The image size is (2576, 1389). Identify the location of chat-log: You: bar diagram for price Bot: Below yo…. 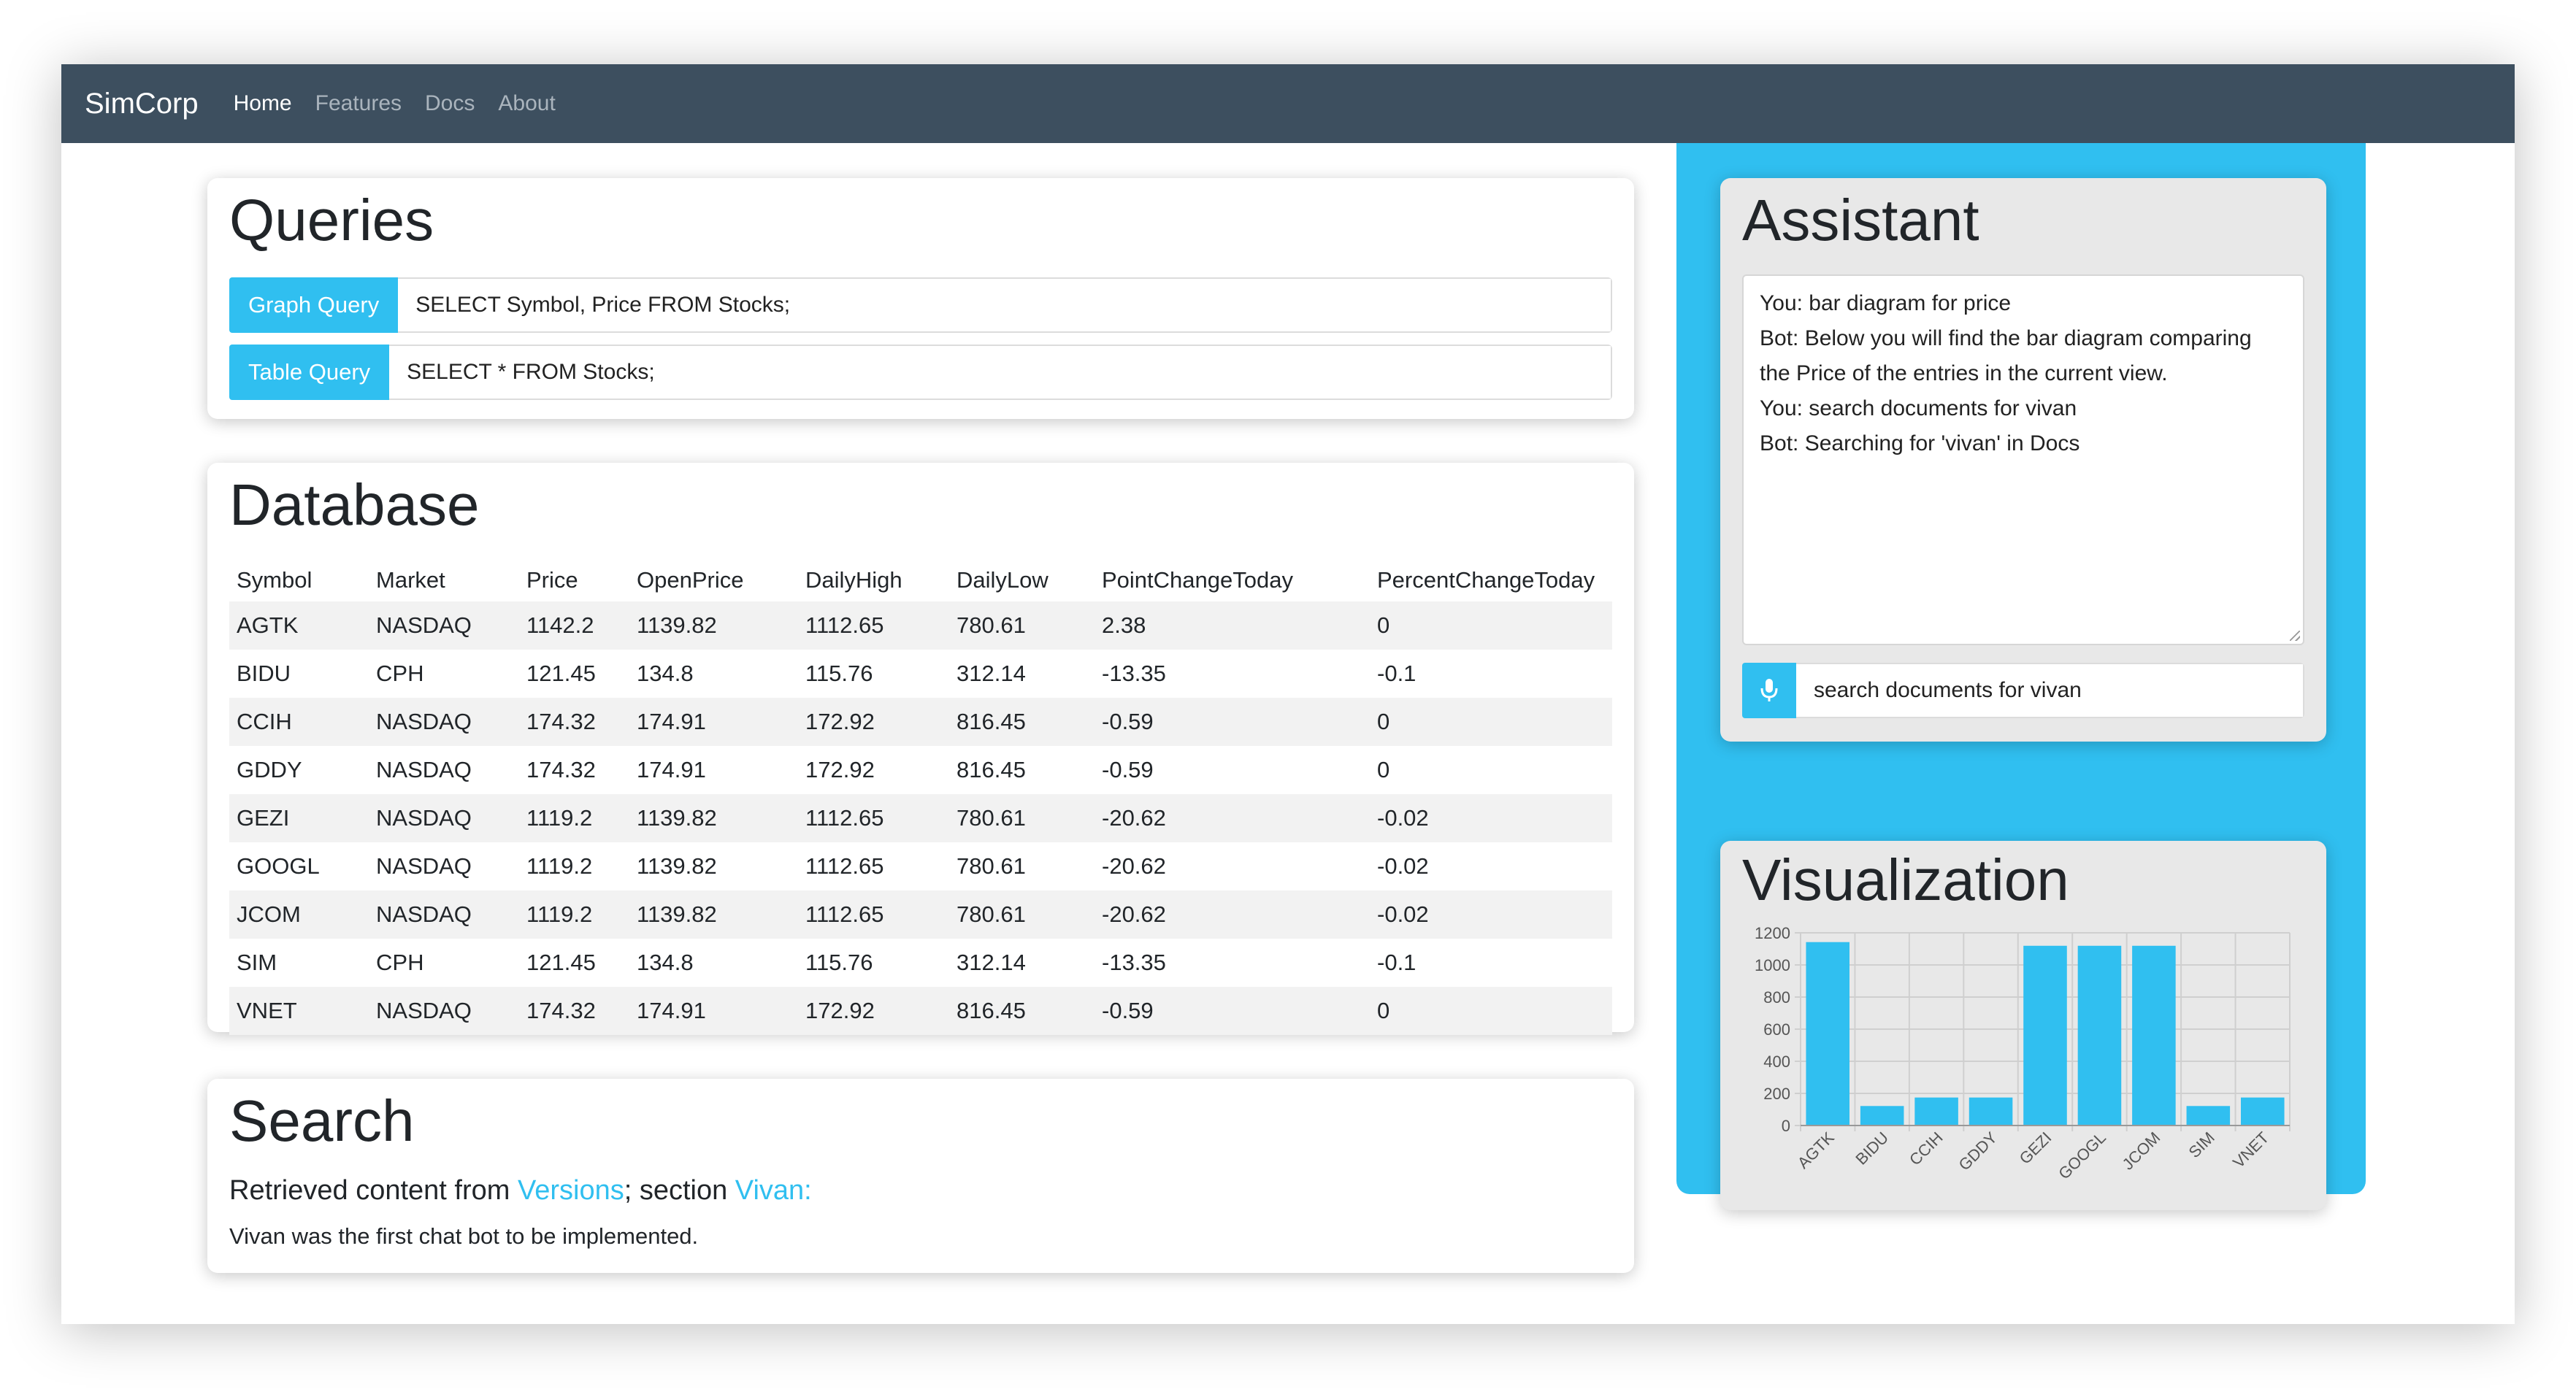
(2023, 459).